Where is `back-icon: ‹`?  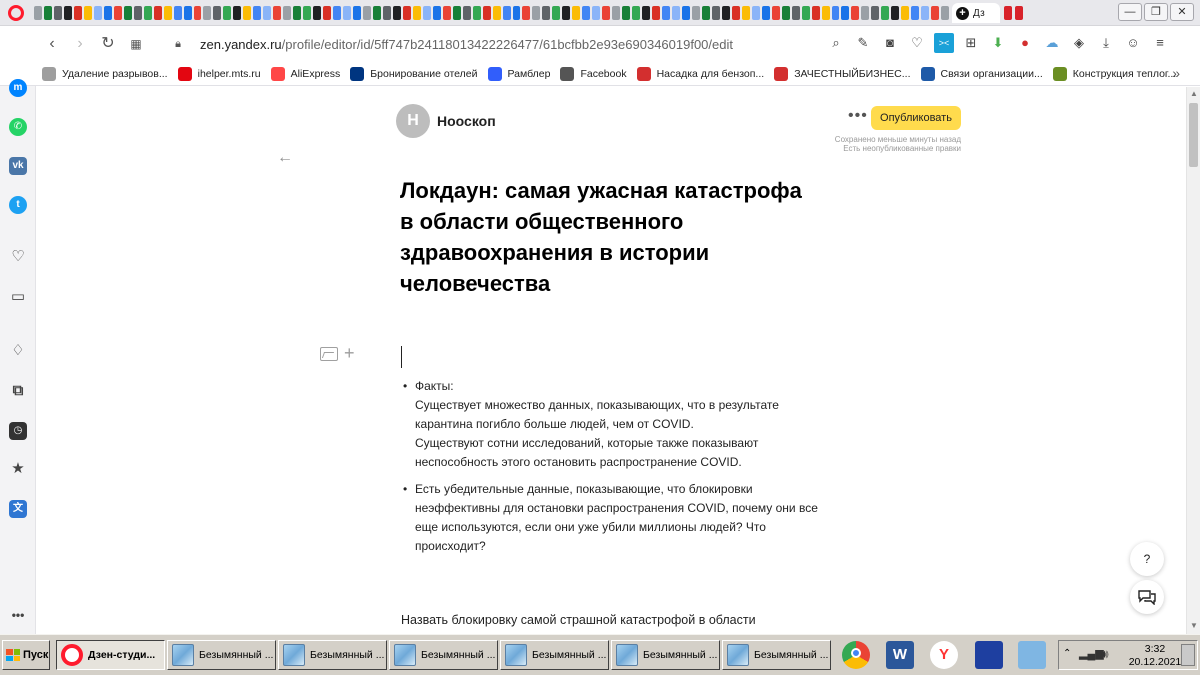 back-icon: ‹ is located at coordinates (52, 44).